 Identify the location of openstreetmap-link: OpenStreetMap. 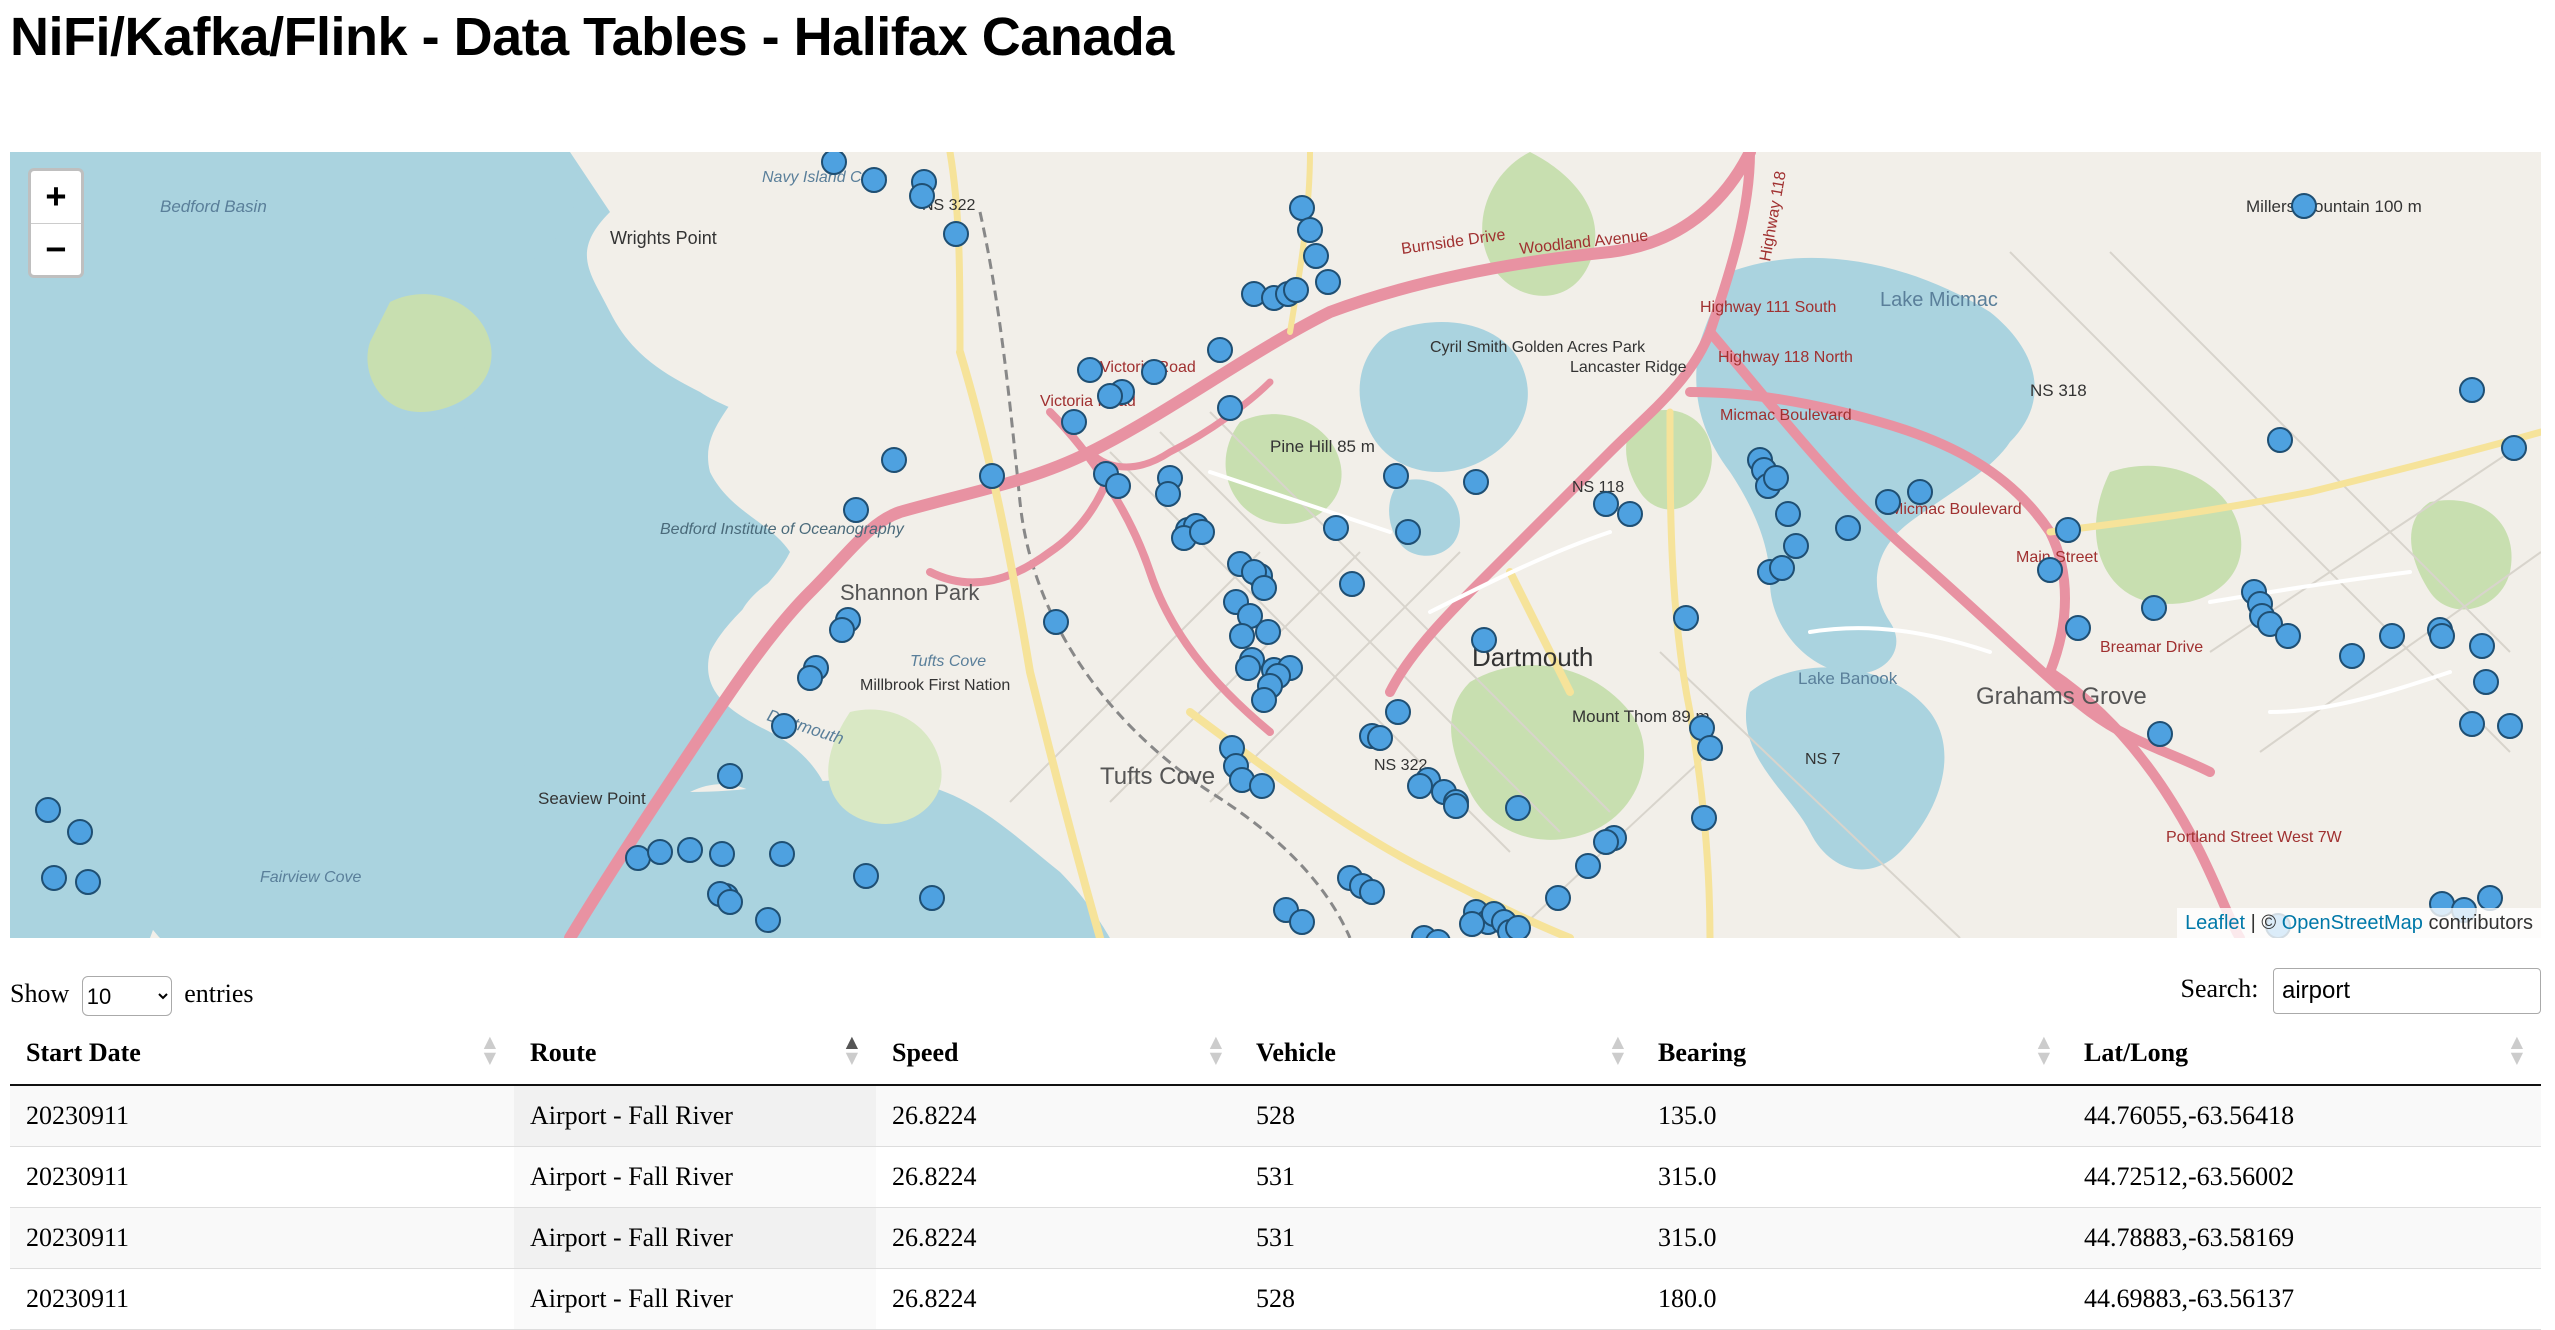
(2352, 923).